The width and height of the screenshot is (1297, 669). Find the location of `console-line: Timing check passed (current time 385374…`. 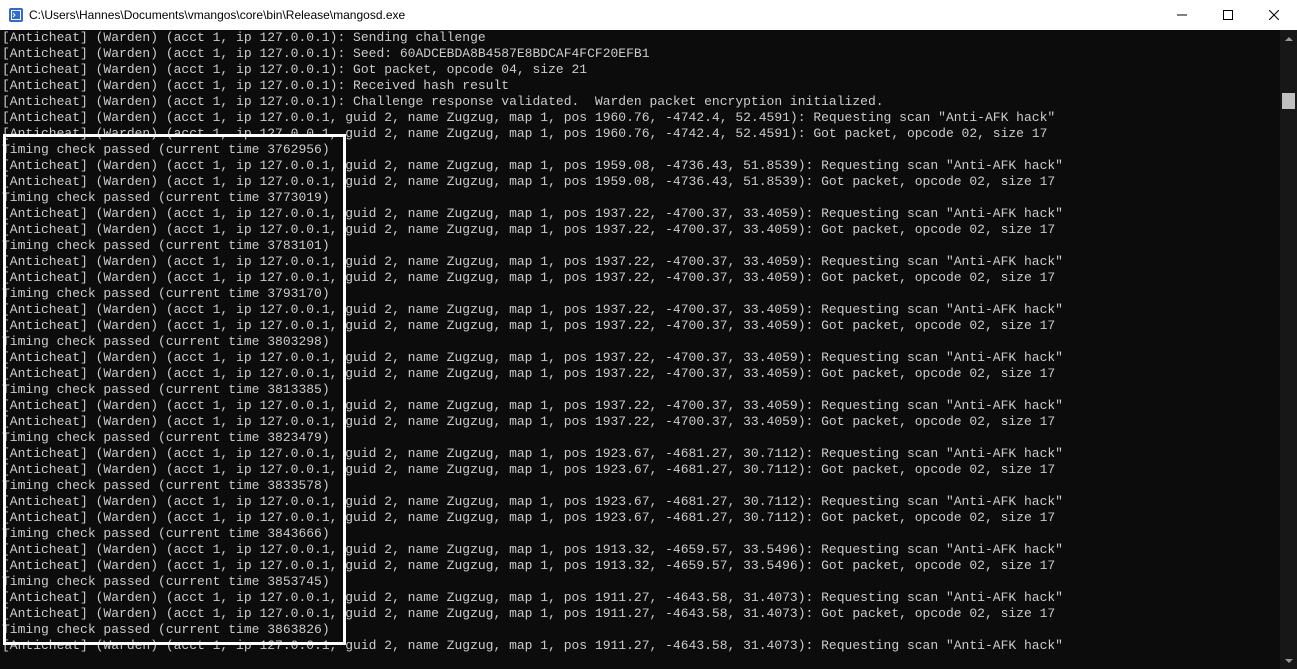

console-line: Timing check passed (current time 385374… is located at coordinates (166, 581).